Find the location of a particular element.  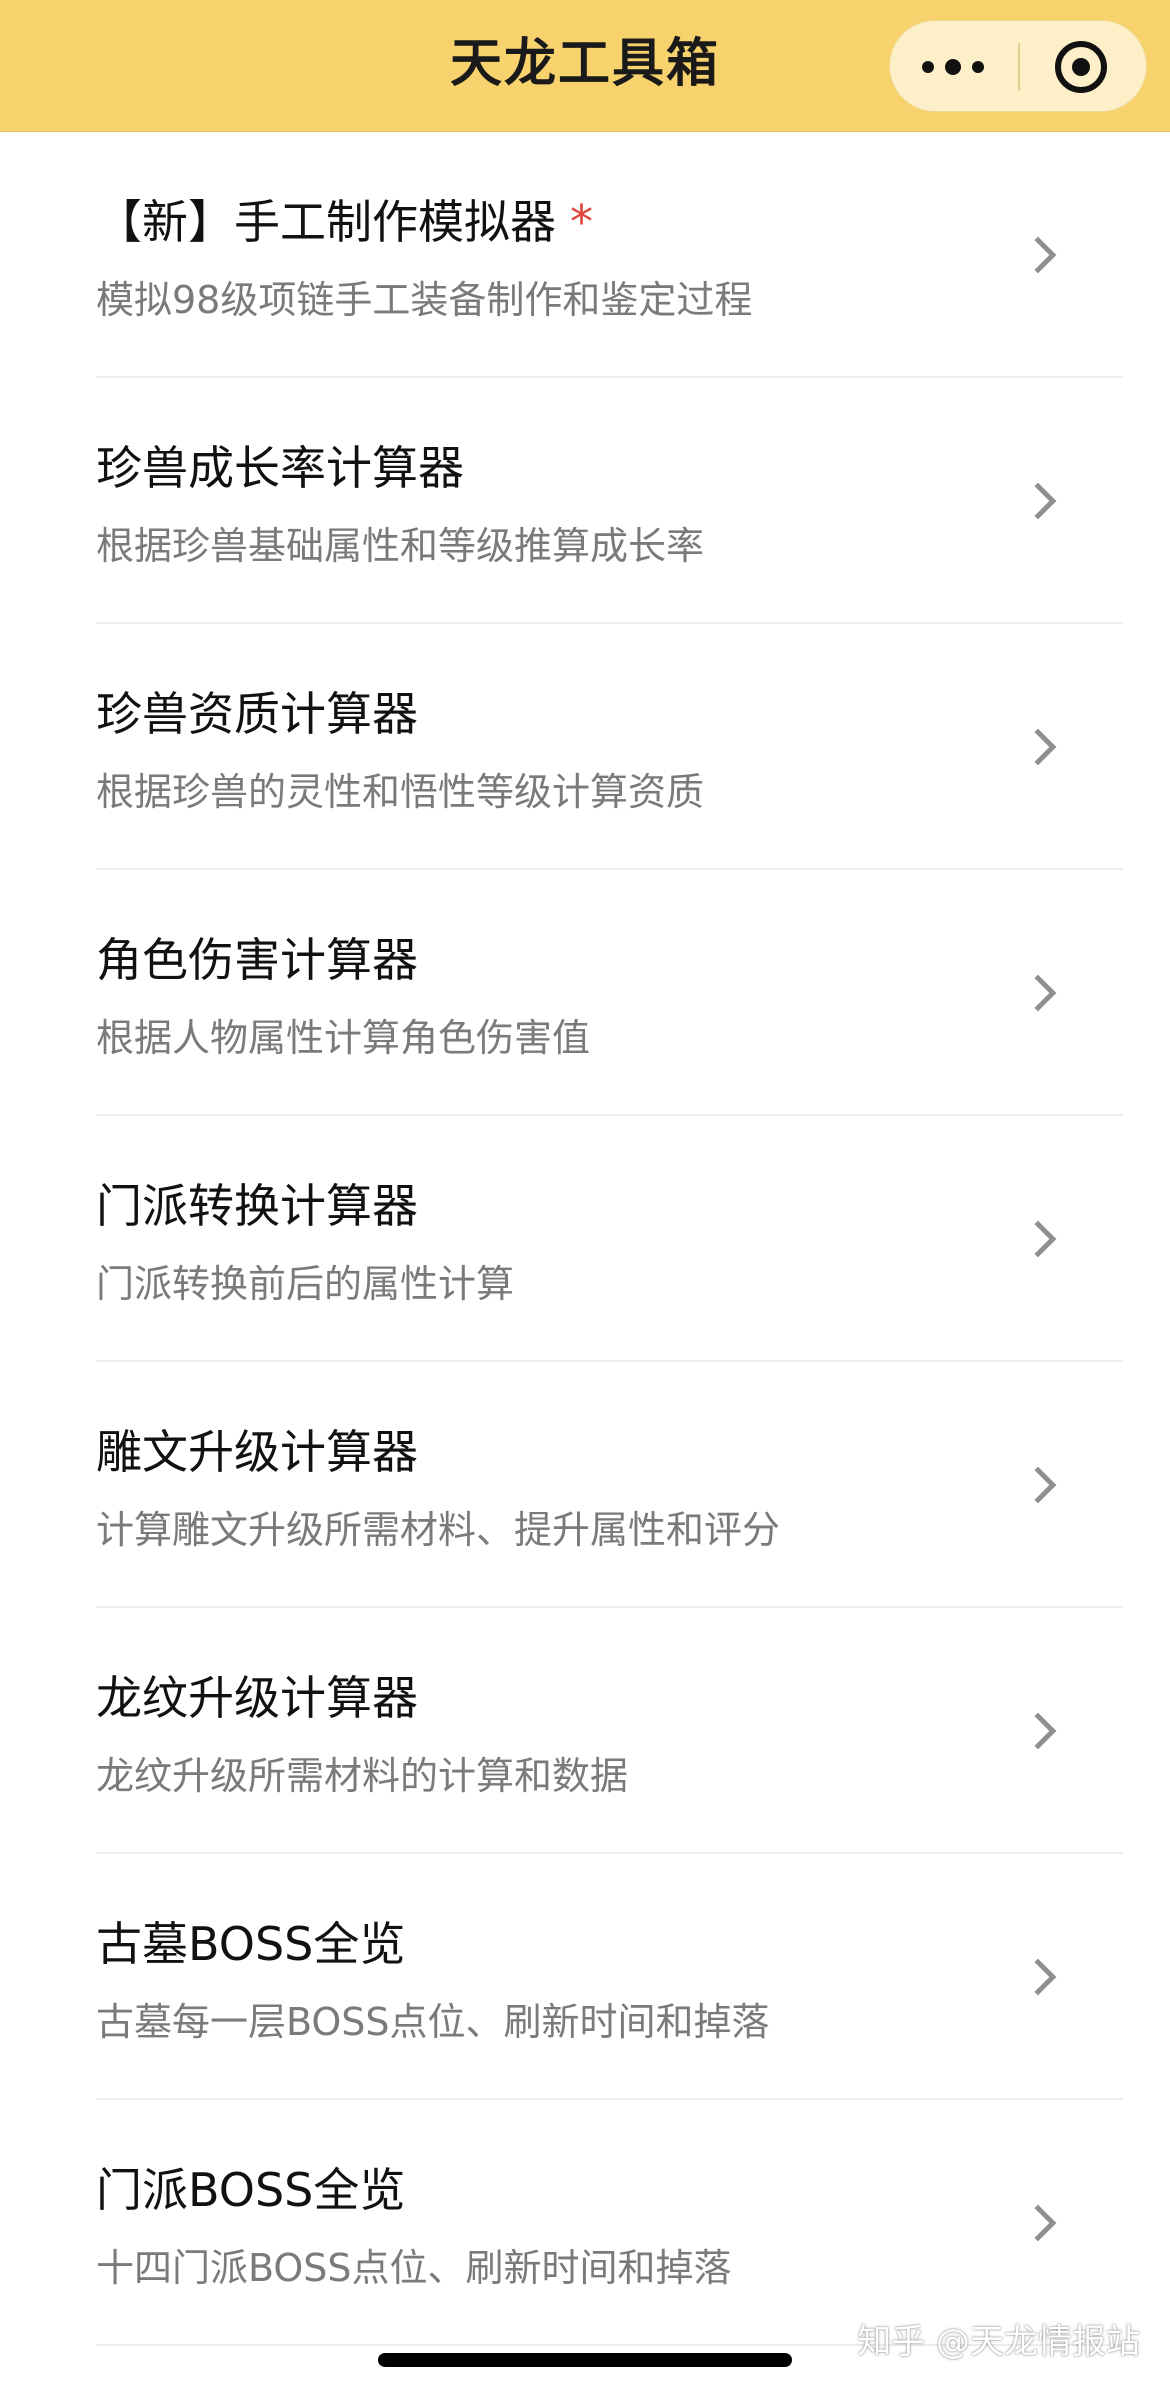

new-badge: * is located at coordinates (581, 222).